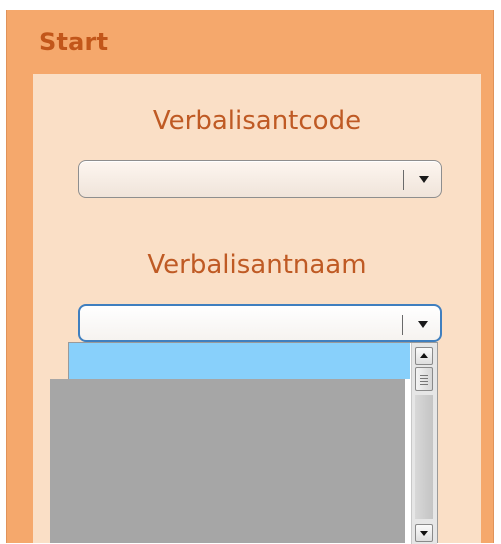  Describe the element at coordinates (260, 179) in the screenshot. I see `verbalisantcode-select` at that location.